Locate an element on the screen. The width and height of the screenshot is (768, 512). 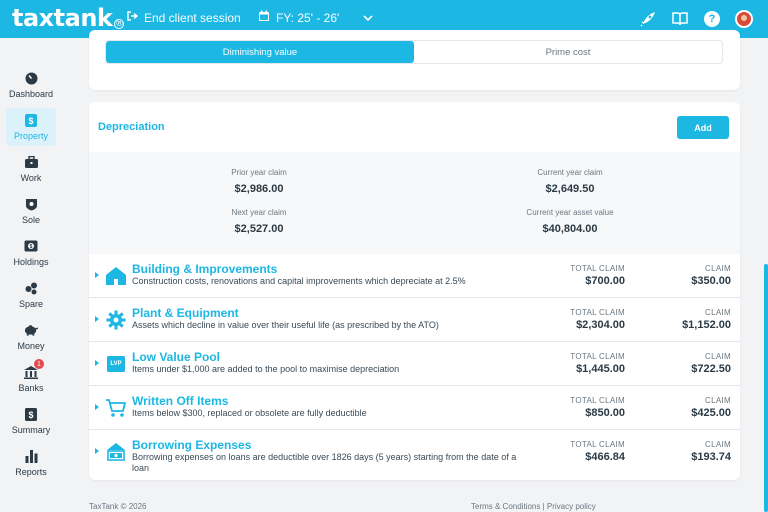
current-year-asset-value: Current year asset value $40,804.00 is located at coordinates (570, 221).